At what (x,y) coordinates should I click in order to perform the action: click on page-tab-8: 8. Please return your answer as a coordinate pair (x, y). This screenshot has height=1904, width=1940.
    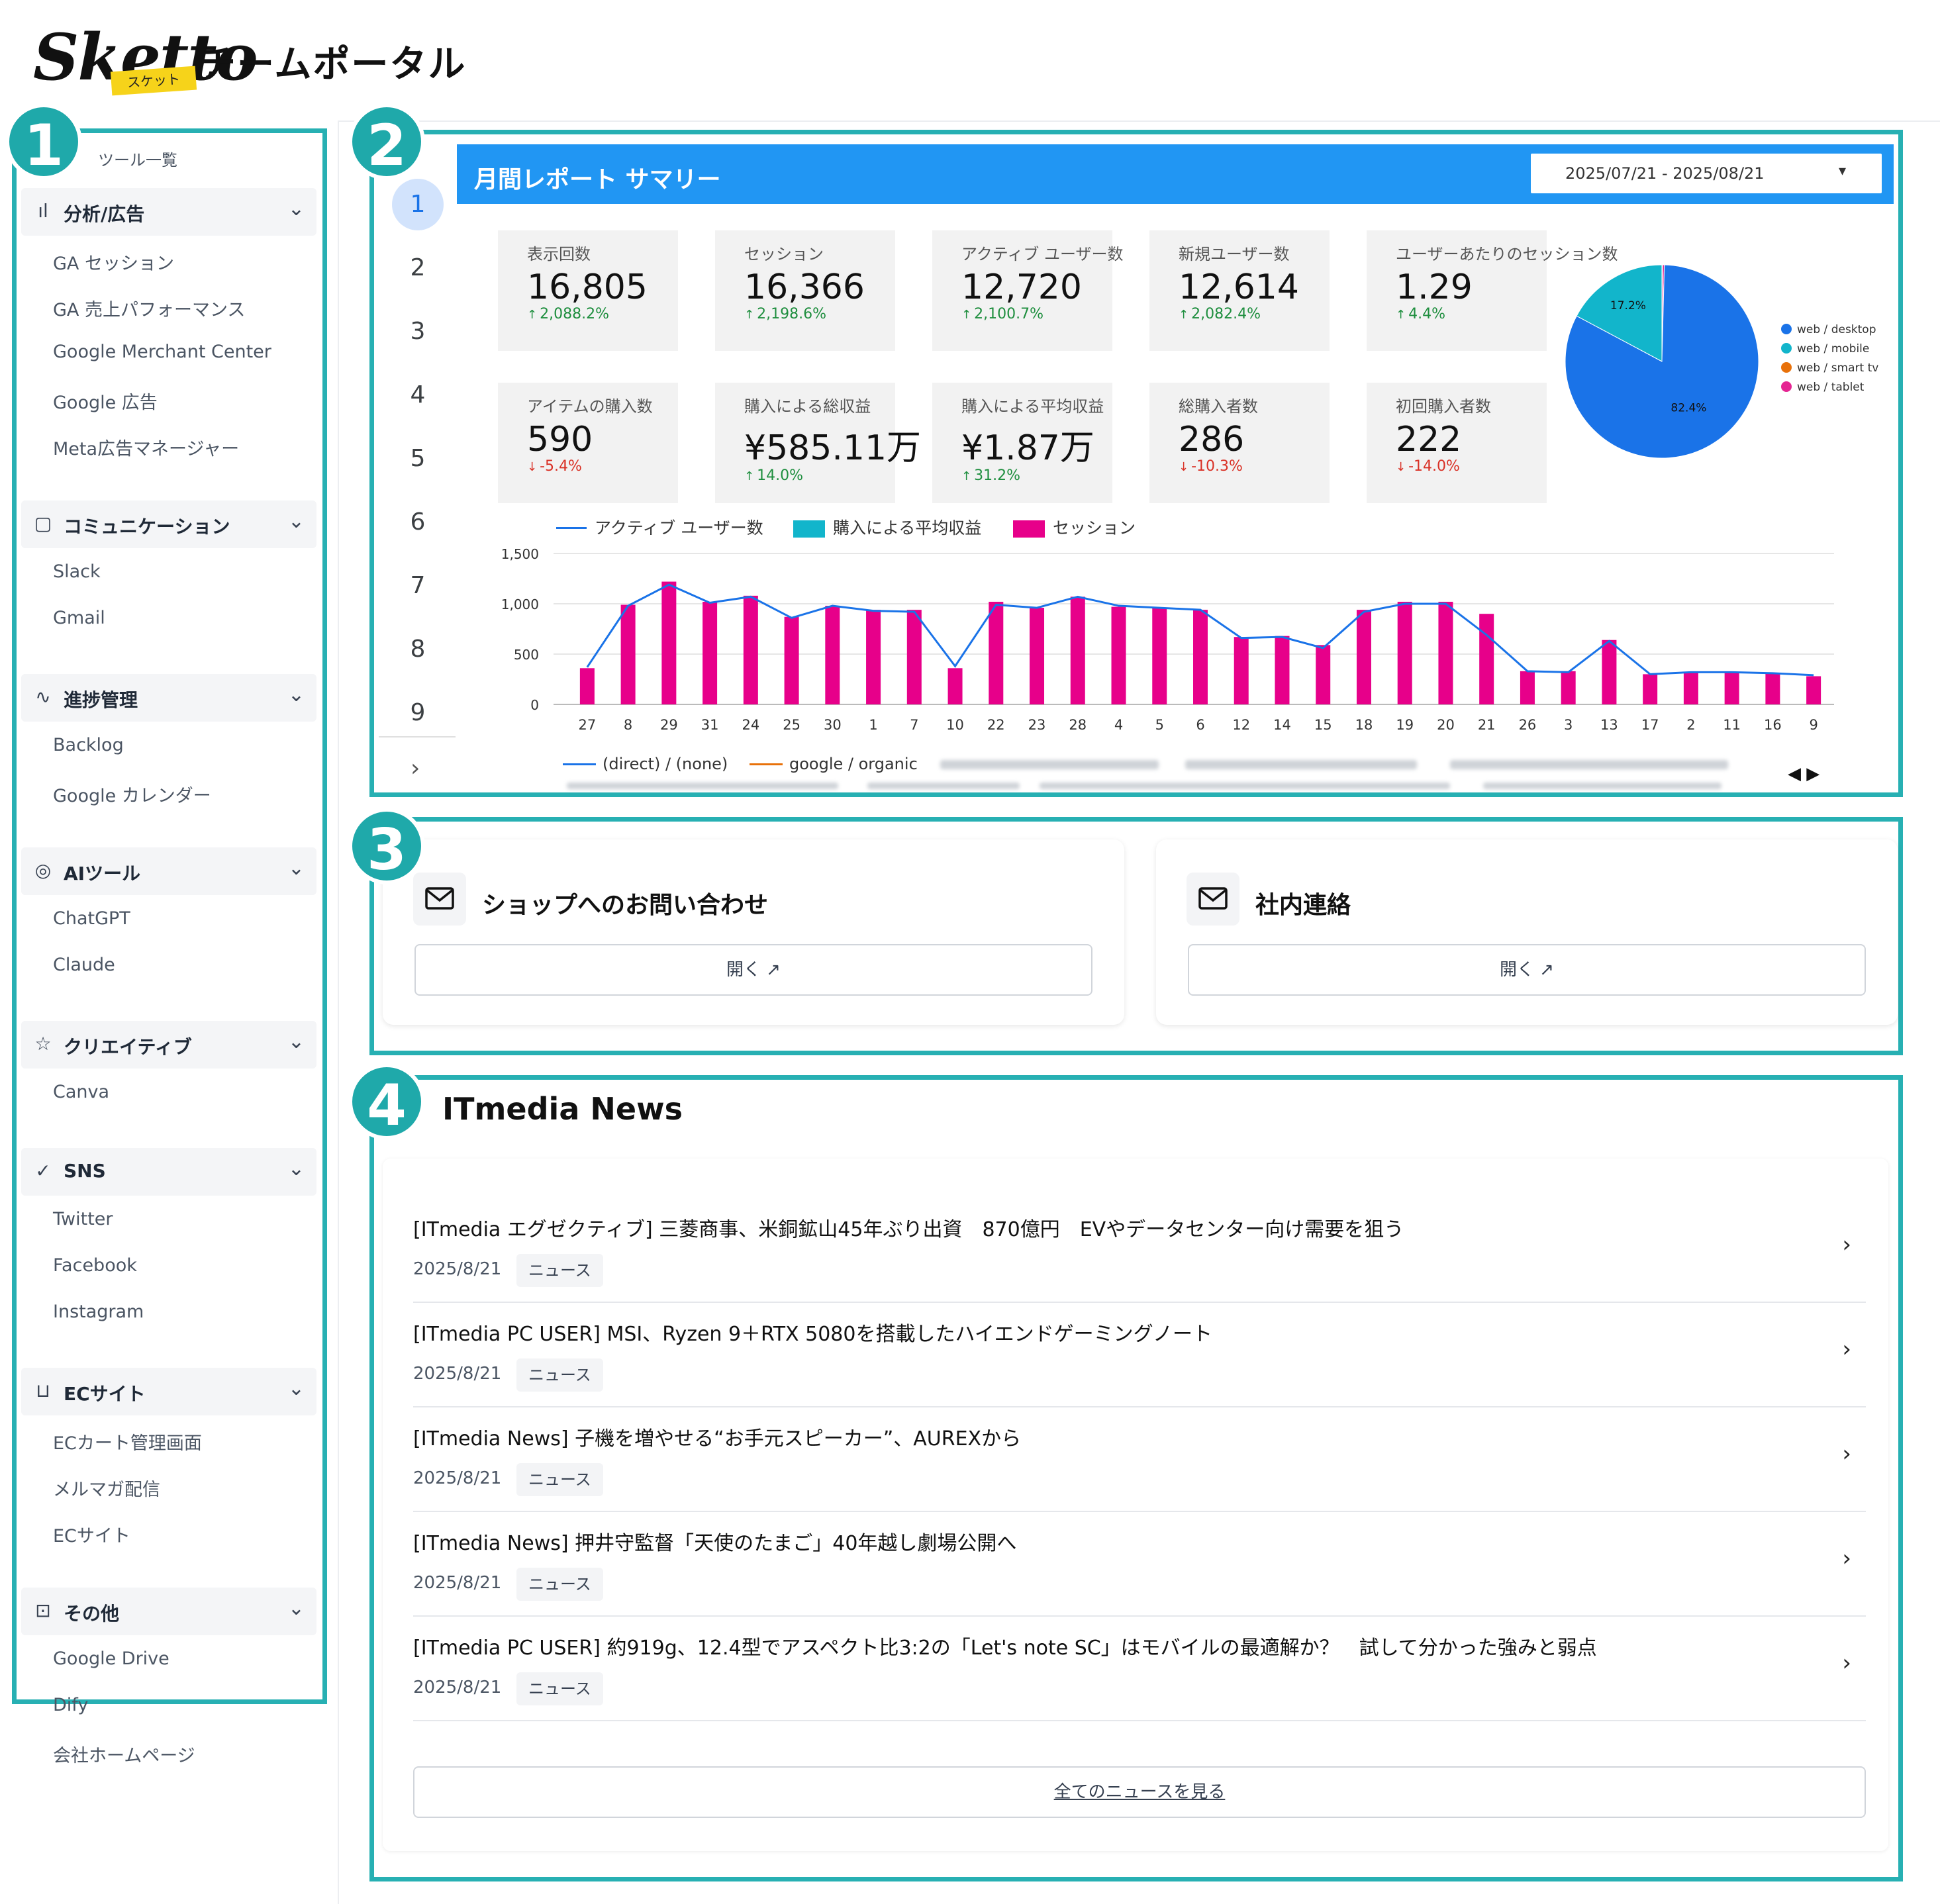
    Looking at the image, I should click on (418, 649).